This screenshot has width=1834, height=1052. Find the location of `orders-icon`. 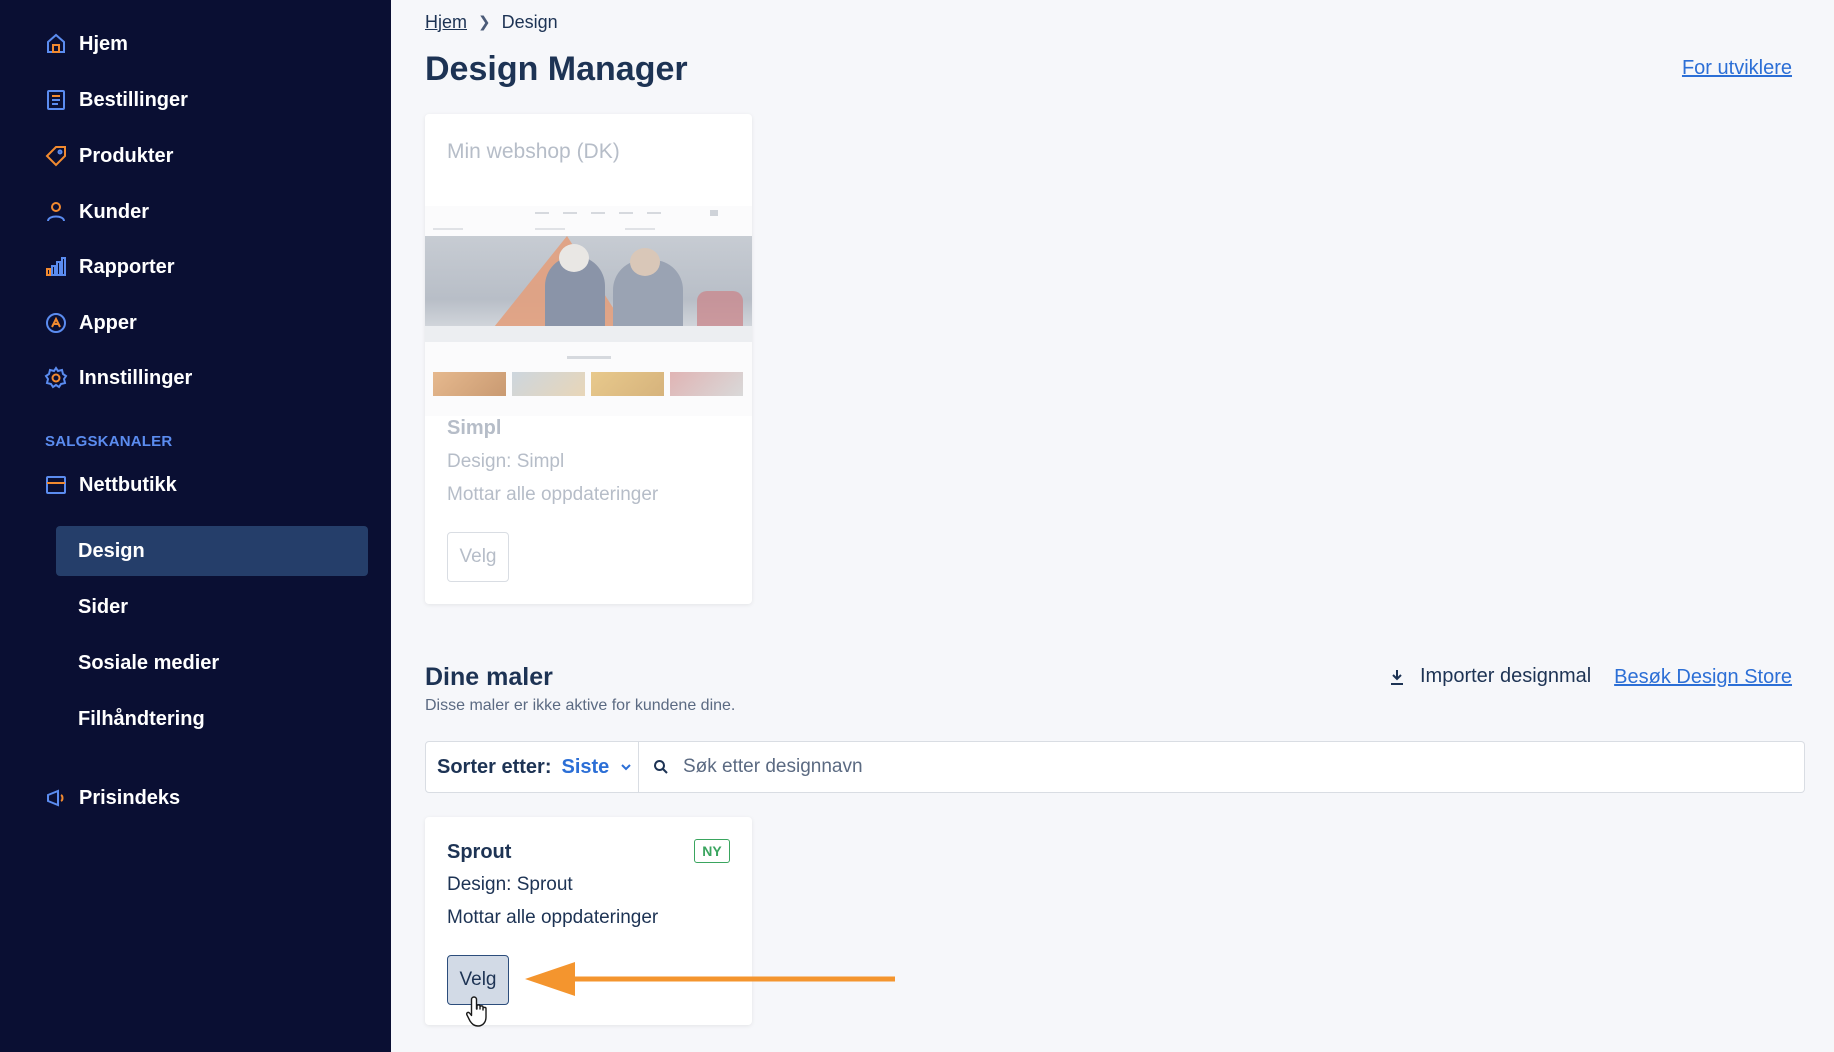

orders-icon is located at coordinates (56, 100).